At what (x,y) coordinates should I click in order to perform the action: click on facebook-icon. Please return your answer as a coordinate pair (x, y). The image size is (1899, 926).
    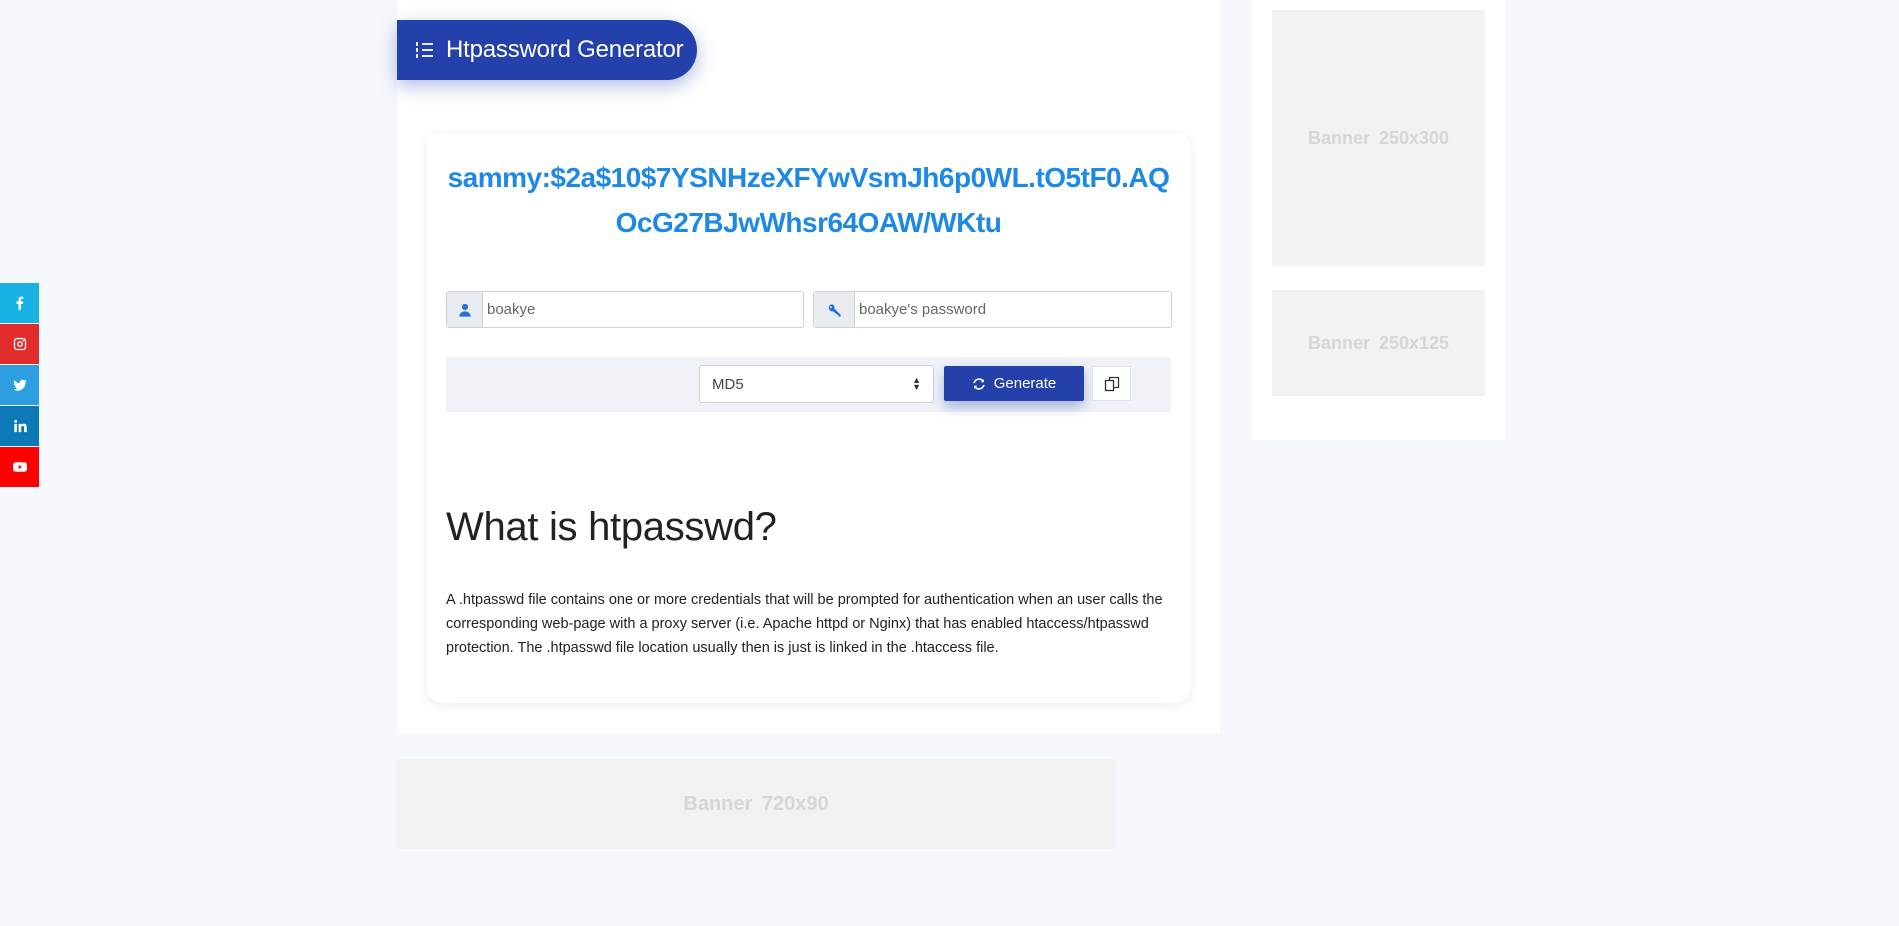
    Looking at the image, I should click on (19, 303).